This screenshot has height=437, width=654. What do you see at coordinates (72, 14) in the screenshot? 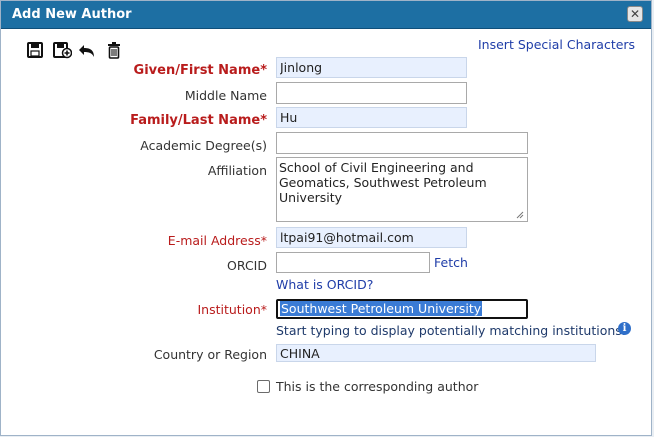
I see `dialog-title: Add New Author` at bounding box center [72, 14].